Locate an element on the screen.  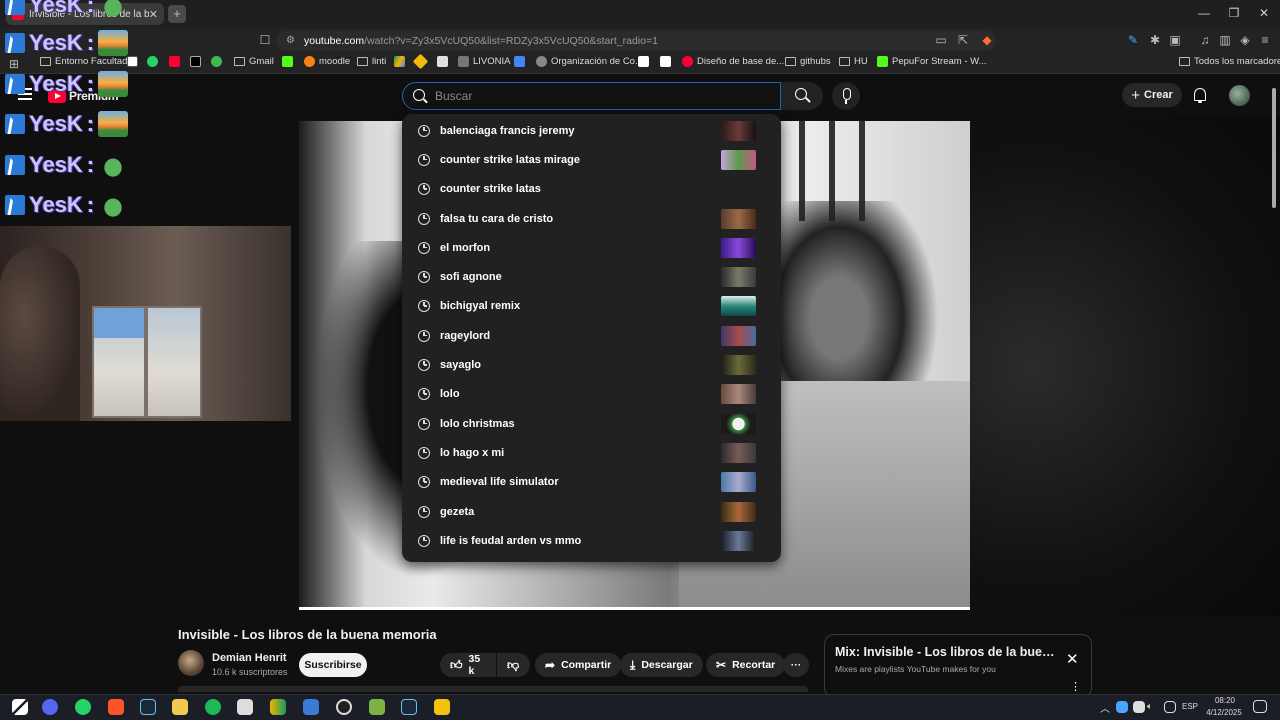
suggestion-item: balenciaga francis jeremy is located at coordinates (591, 130).